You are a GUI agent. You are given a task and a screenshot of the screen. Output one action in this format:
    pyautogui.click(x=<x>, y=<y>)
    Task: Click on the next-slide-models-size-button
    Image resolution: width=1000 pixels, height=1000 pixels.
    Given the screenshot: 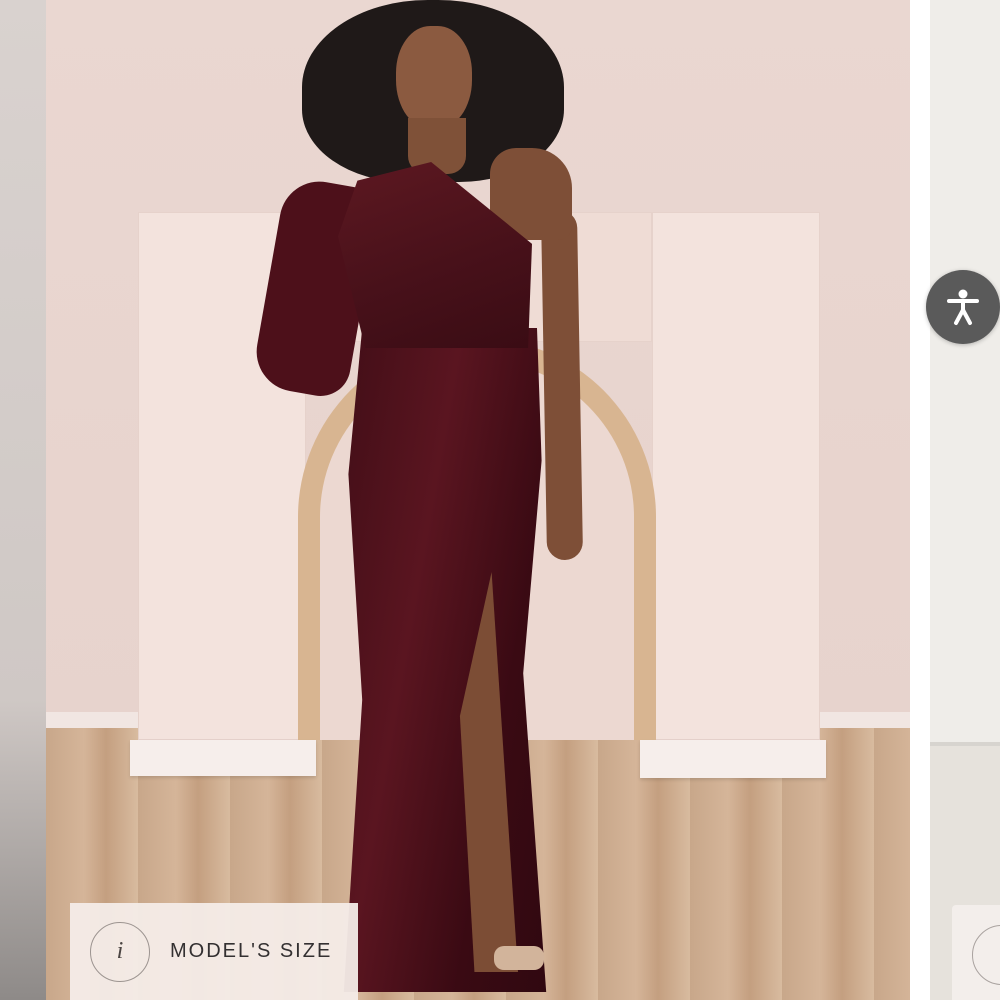 What is the action you would take?
    pyautogui.click(x=976, y=952)
    